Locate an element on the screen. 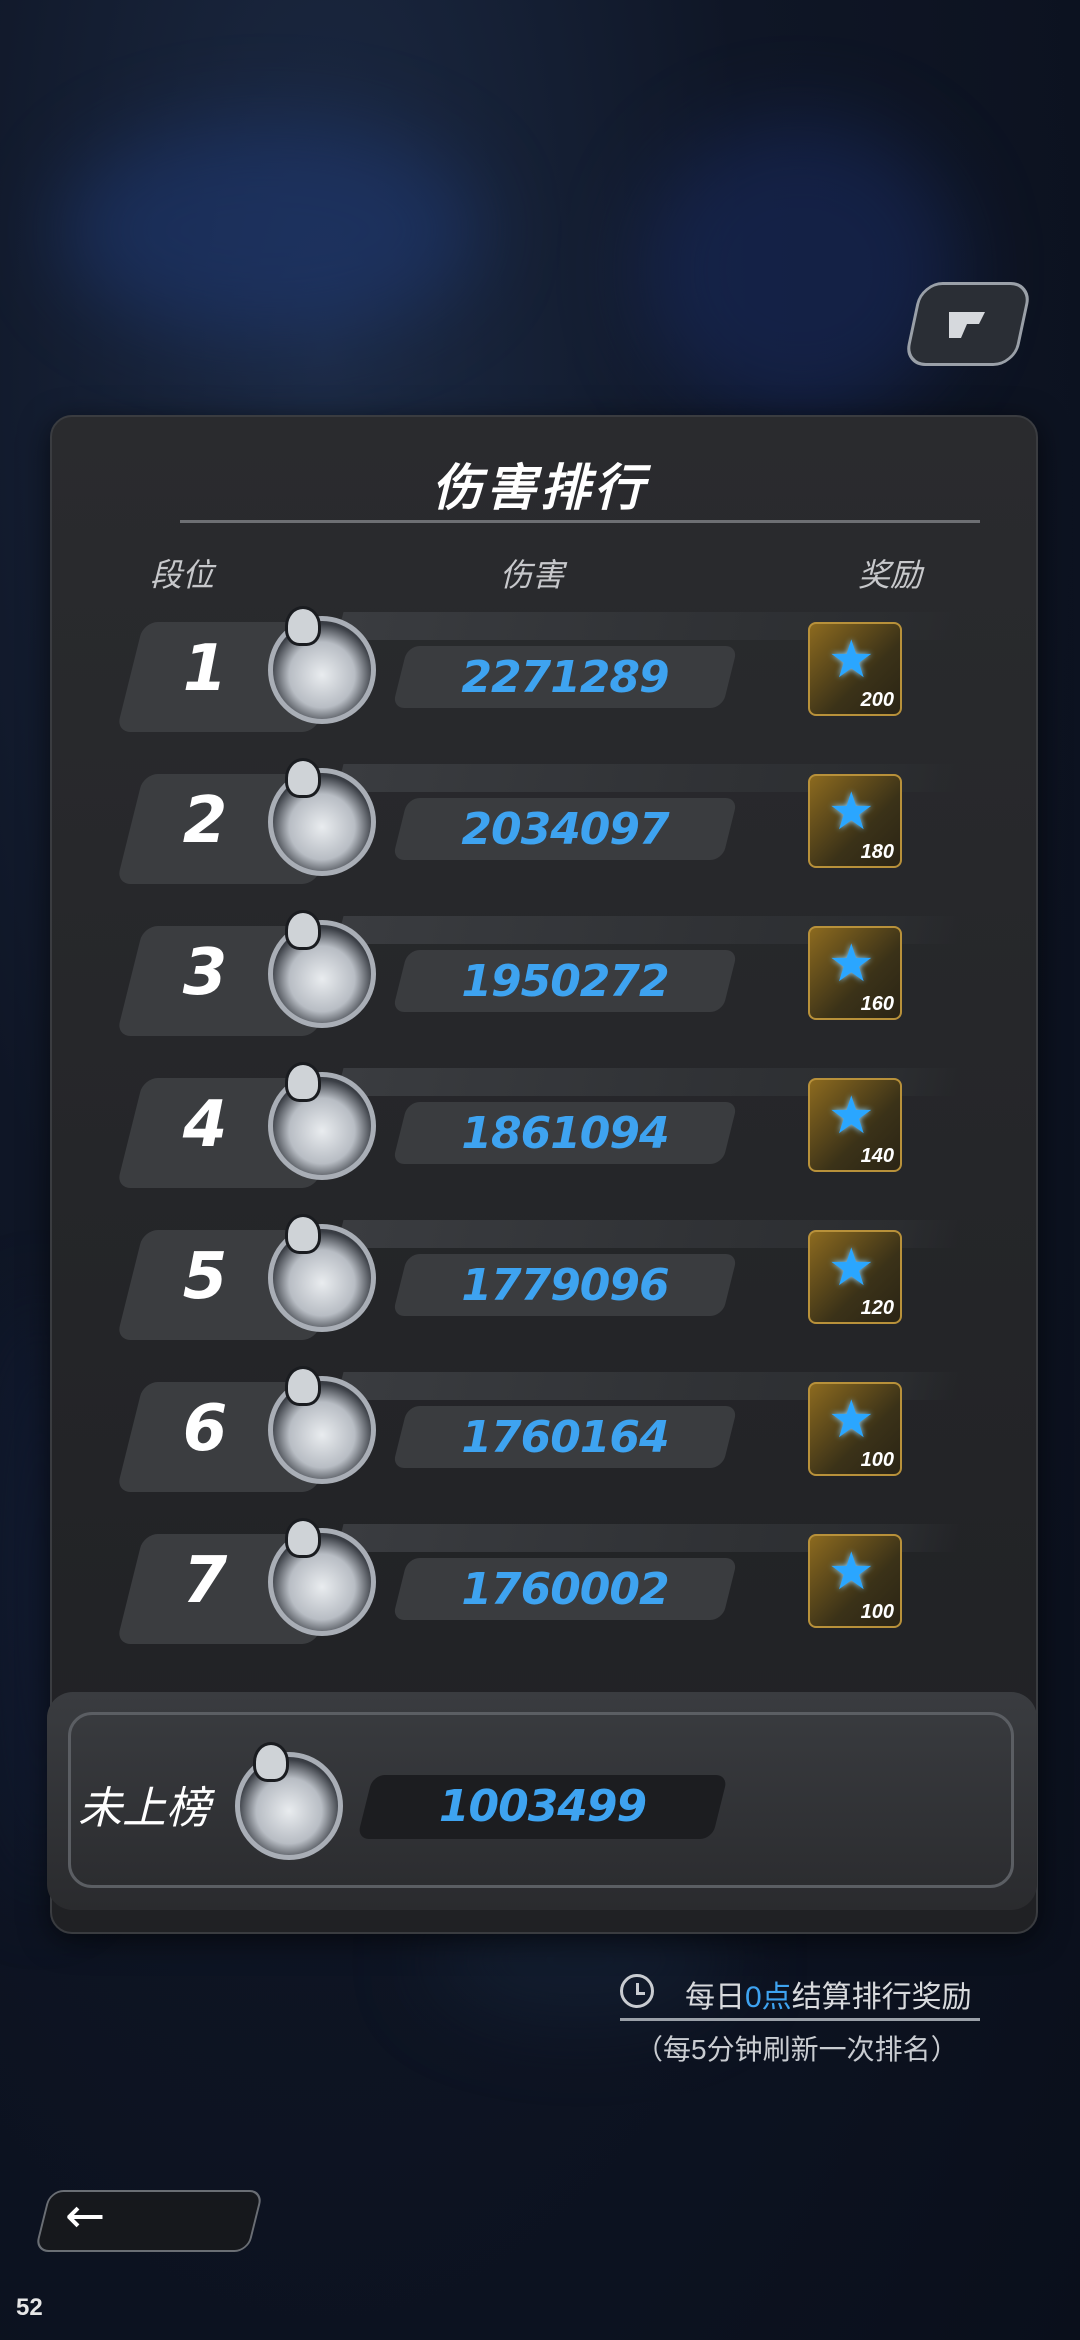 The height and width of the screenshot is (2340, 1080). rank-number: 4 is located at coordinates (205, 1125).